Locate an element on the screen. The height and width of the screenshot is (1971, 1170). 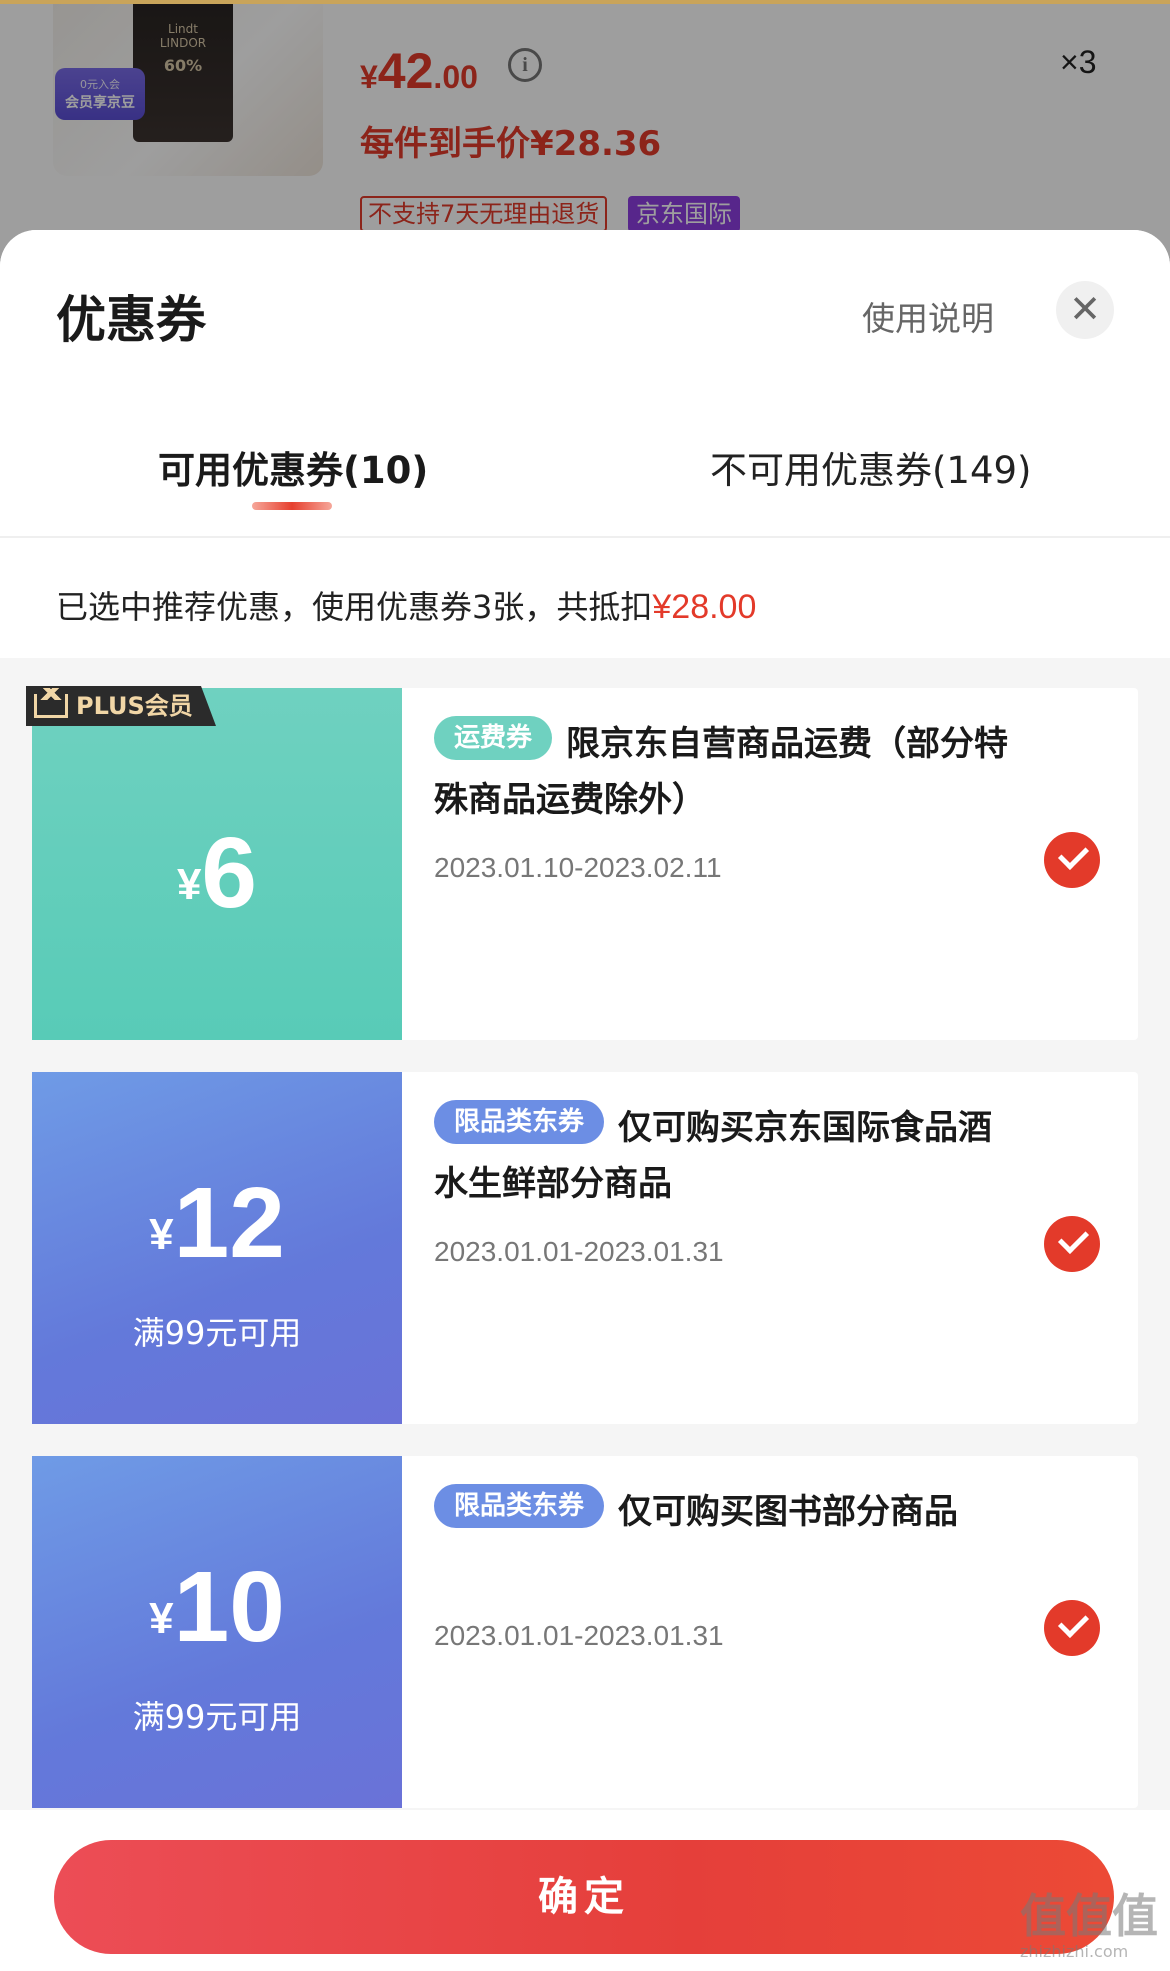
plus-badge-label: PLUS会员 is located at coordinates (134, 706).